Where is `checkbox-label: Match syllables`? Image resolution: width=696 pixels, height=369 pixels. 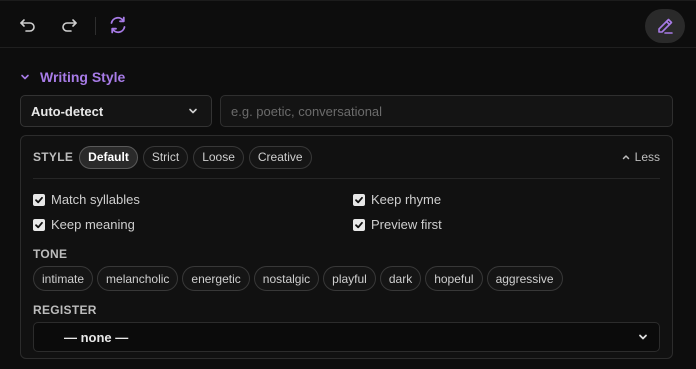
checkbox-label: Match syllables is located at coordinates (95, 199).